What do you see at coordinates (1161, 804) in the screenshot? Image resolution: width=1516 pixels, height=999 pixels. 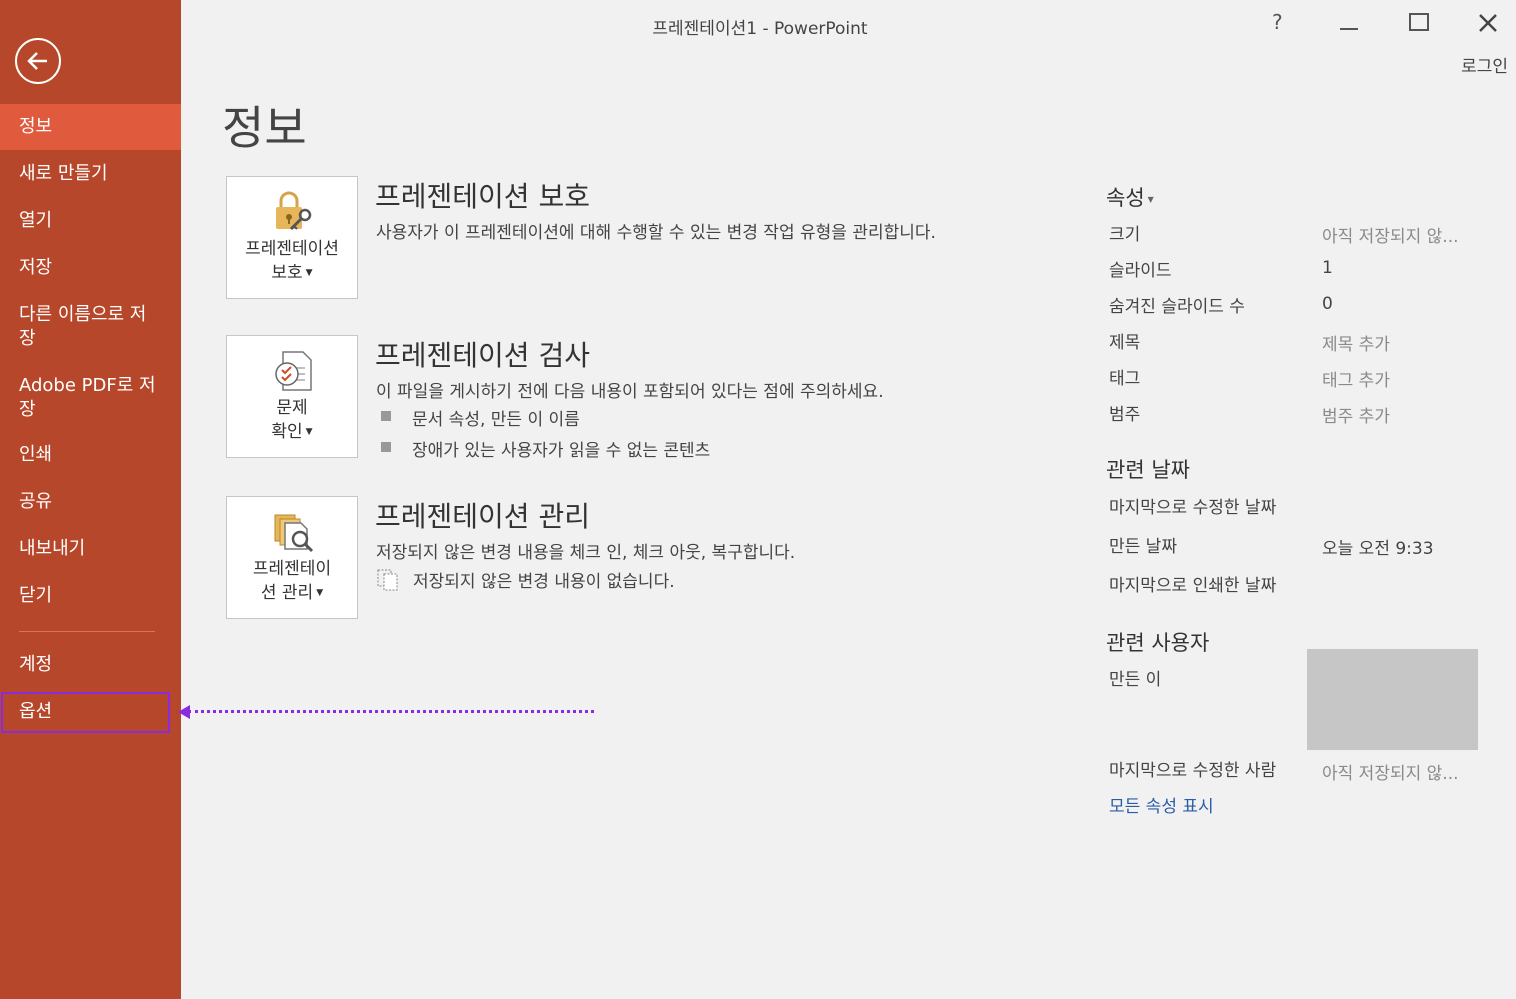 I see `show-all-properties-link: 모든 속성 표시` at bounding box center [1161, 804].